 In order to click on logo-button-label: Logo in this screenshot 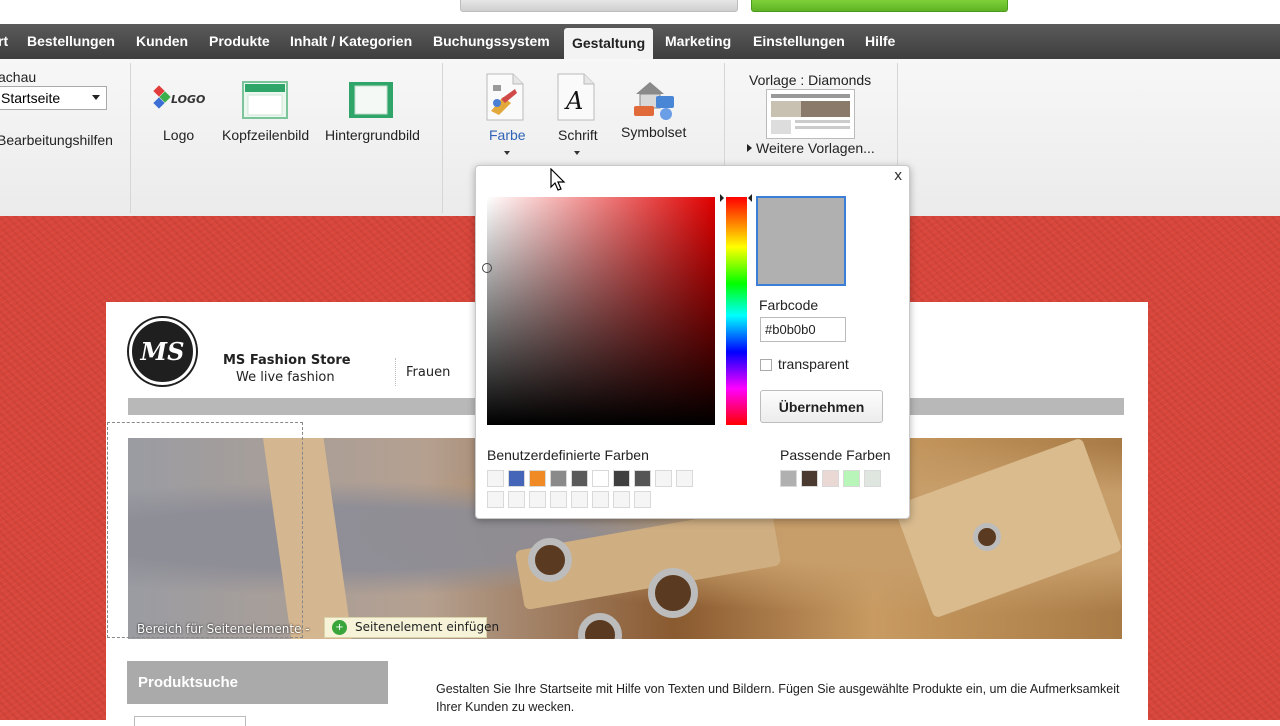, I will do `click(178, 135)`.